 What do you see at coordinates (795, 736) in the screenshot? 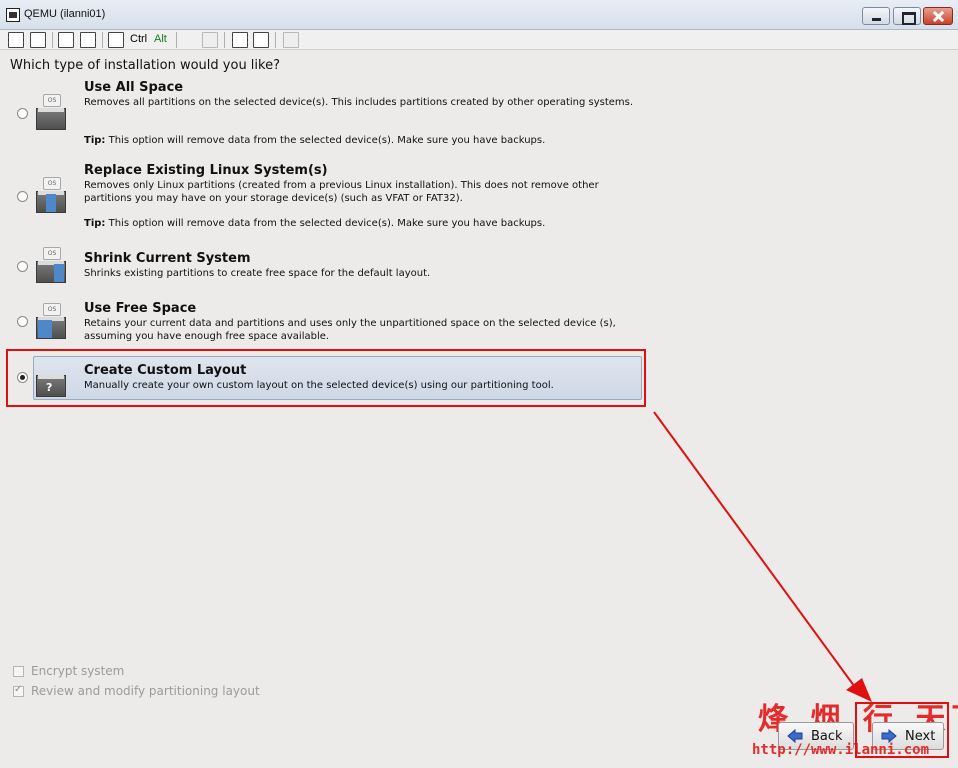
I see `back-arrow-icon` at bounding box center [795, 736].